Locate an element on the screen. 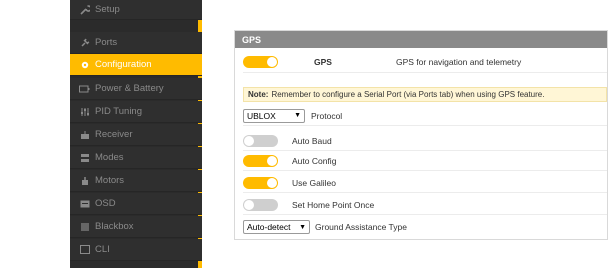 The height and width of the screenshot is (268, 608). use-galileo-row: Use Galileo is located at coordinates (425, 183).